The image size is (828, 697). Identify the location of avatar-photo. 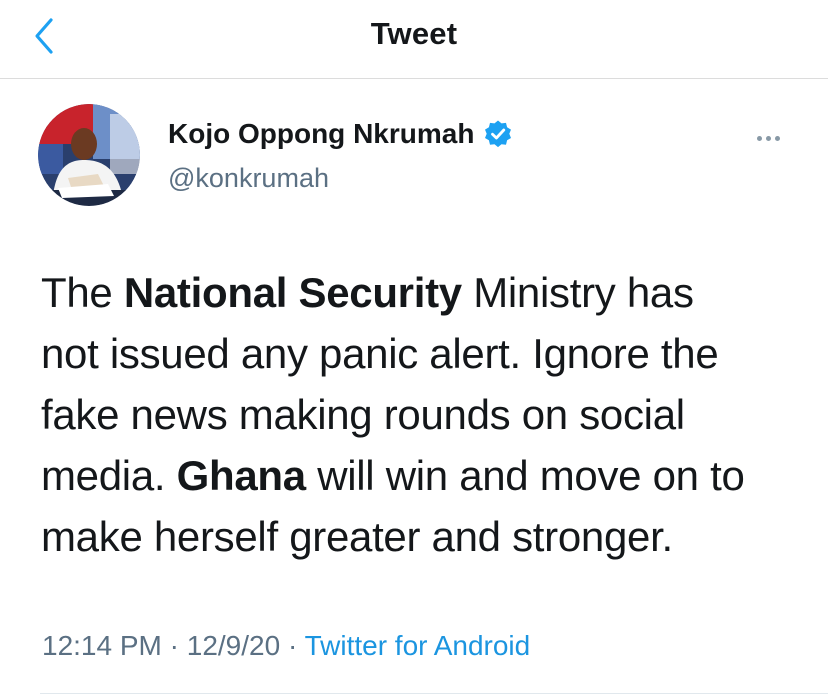
(89, 155).